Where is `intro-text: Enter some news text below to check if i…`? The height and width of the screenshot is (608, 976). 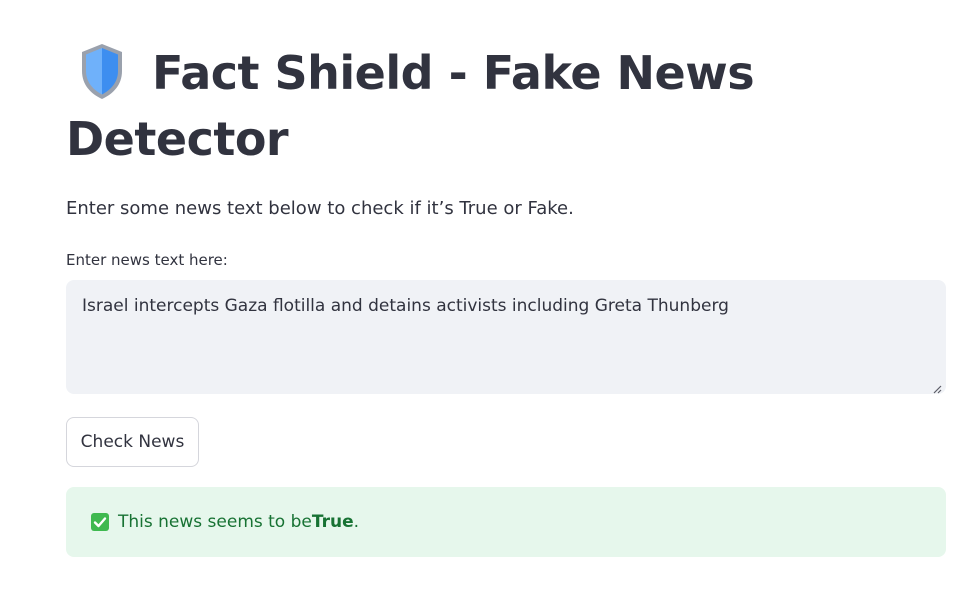 intro-text: Enter some news text below to check if i… is located at coordinates (320, 208).